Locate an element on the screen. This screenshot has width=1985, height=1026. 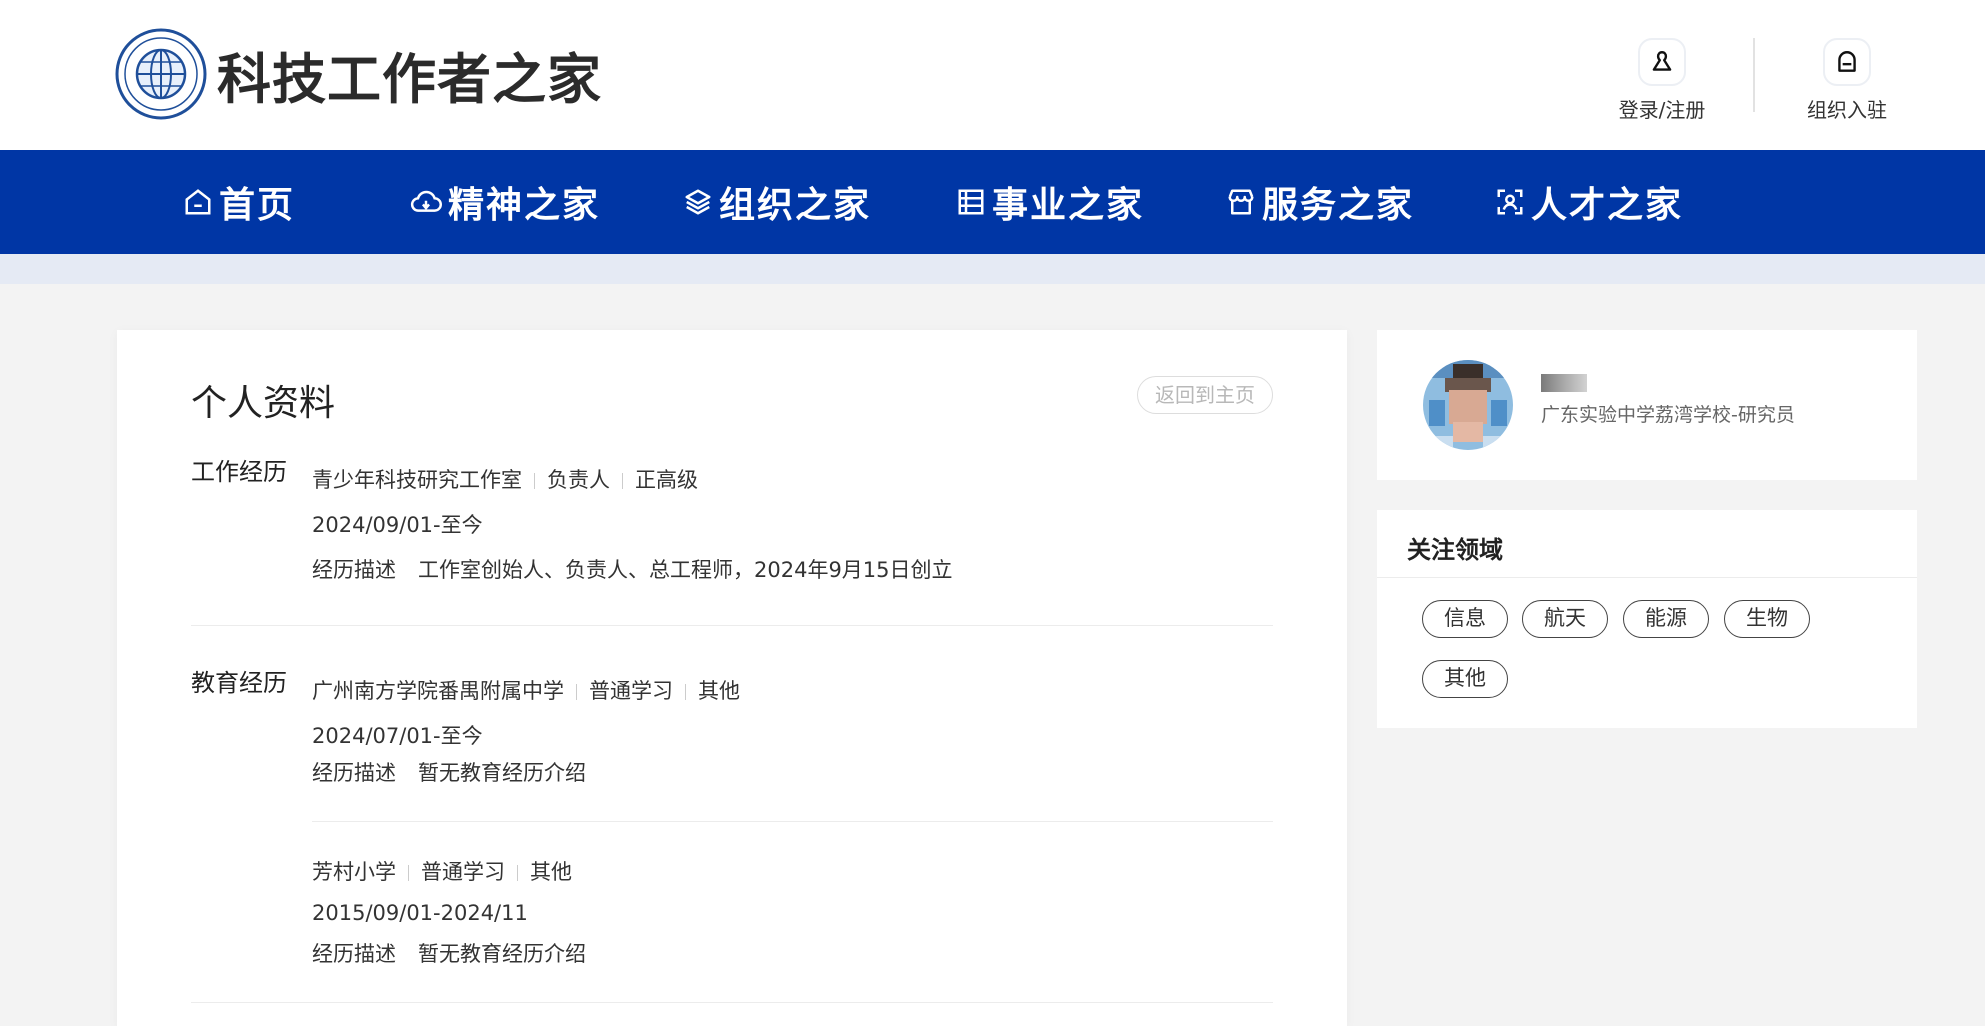
work-level: 正高级 is located at coordinates (666, 480).